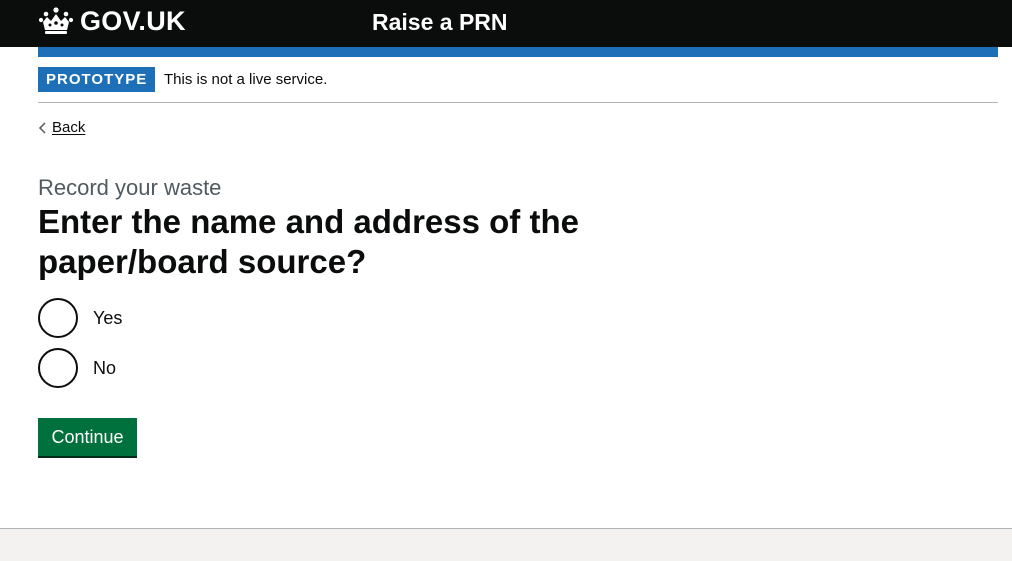  What do you see at coordinates (108, 318) in the screenshot?
I see `radio-label-yes: Yes` at bounding box center [108, 318].